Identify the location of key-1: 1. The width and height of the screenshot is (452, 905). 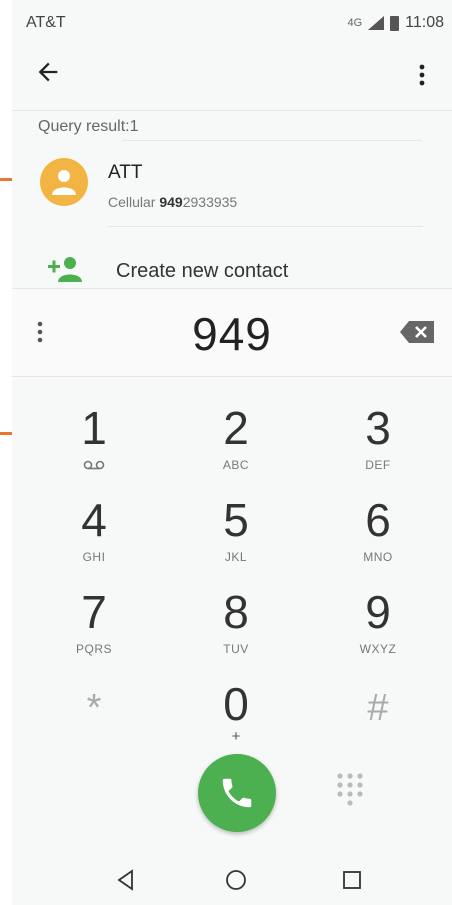
(94, 444).